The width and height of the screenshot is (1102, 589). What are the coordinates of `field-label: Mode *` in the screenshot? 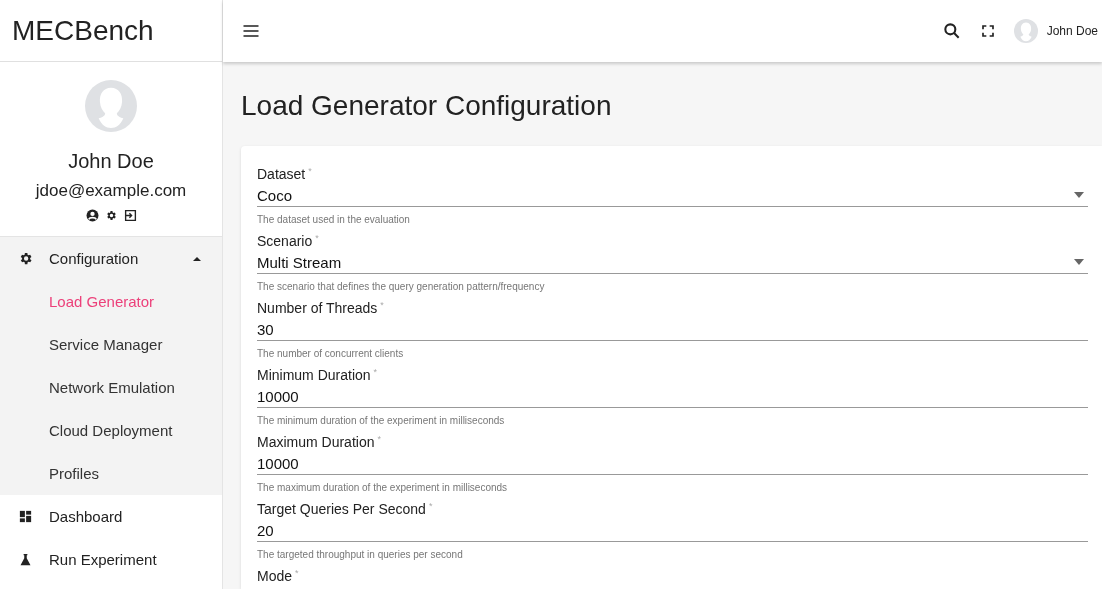 It's located at (278, 576).